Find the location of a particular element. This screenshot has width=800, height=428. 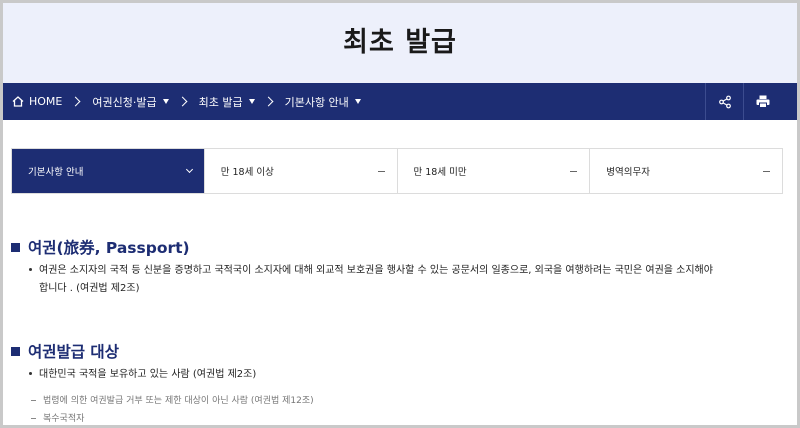

chevron-down-icon is located at coordinates (189, 169).